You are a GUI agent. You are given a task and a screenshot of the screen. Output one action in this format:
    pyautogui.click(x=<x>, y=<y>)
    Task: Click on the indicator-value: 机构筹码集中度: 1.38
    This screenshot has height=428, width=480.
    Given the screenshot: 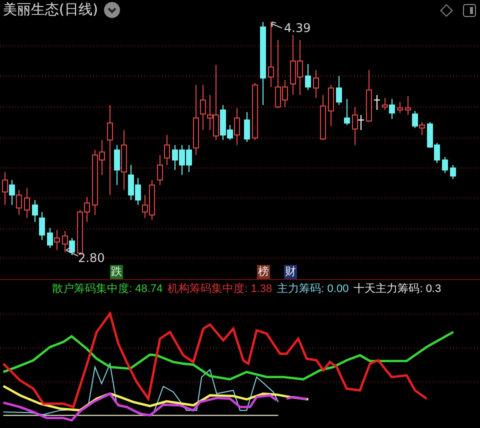 What is the action you would take?
    pyautogui.click(x=220, y=289)
    